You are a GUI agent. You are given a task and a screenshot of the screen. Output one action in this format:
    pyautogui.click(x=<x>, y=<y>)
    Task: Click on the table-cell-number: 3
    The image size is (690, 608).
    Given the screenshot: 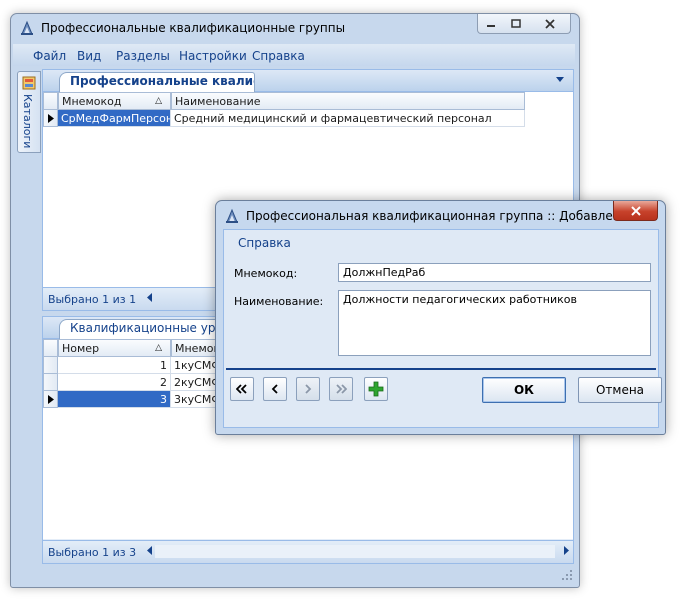 What is the action you would take?
    pyautogui.click(x=114, y=399)
    